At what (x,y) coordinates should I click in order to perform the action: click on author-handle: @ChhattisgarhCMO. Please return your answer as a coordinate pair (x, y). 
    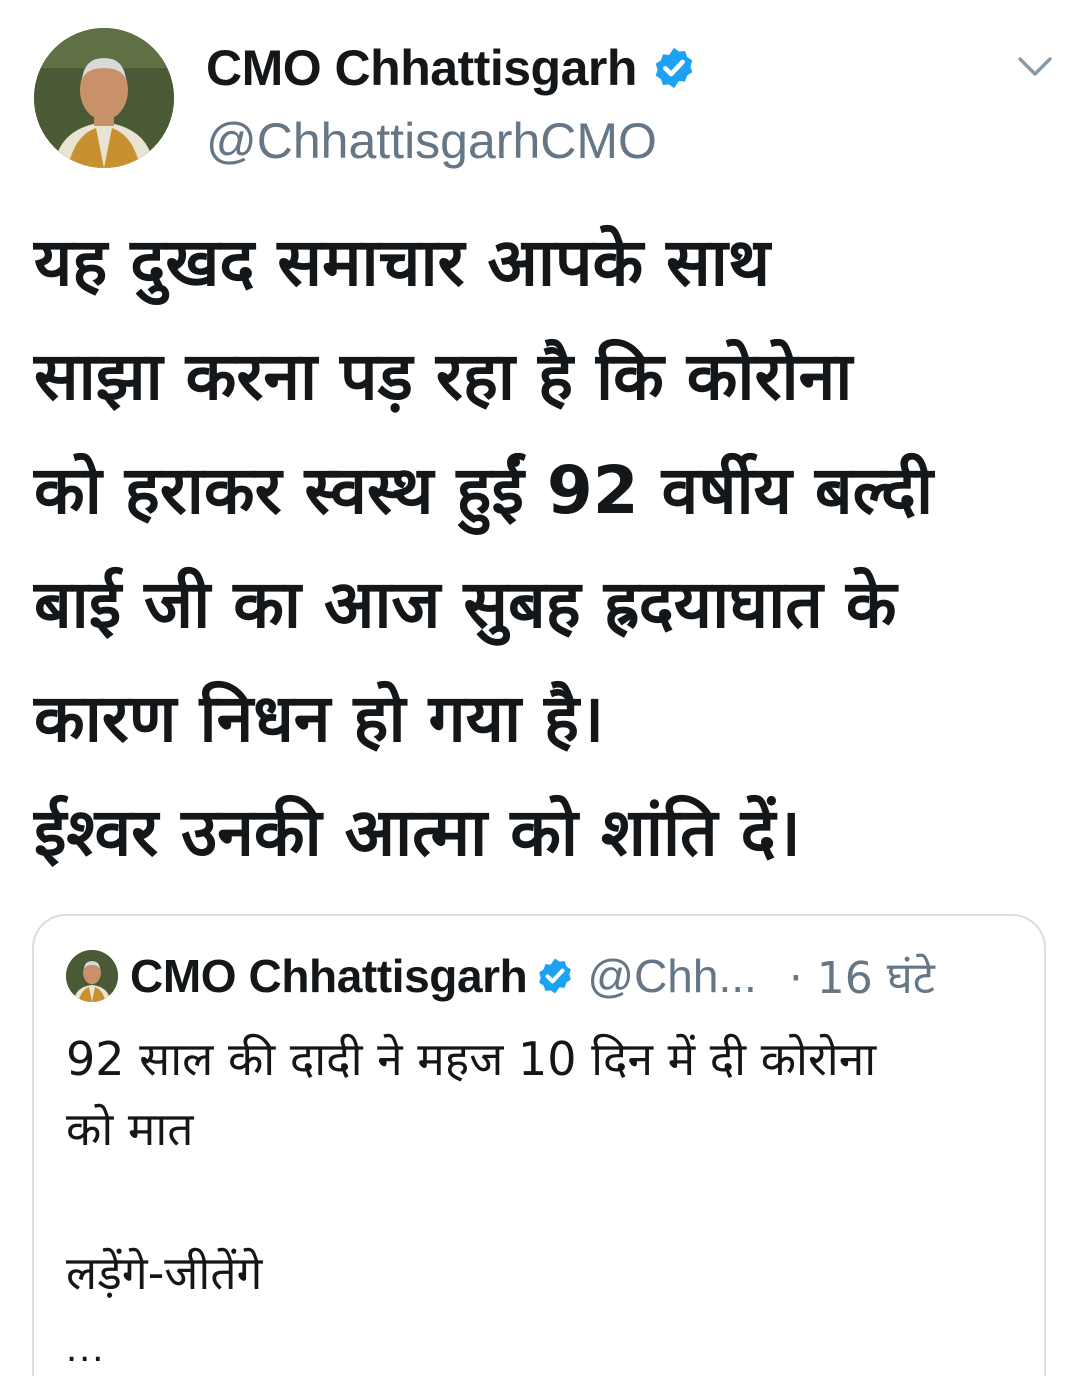
    Looking at the image, I should click on (431, 141).